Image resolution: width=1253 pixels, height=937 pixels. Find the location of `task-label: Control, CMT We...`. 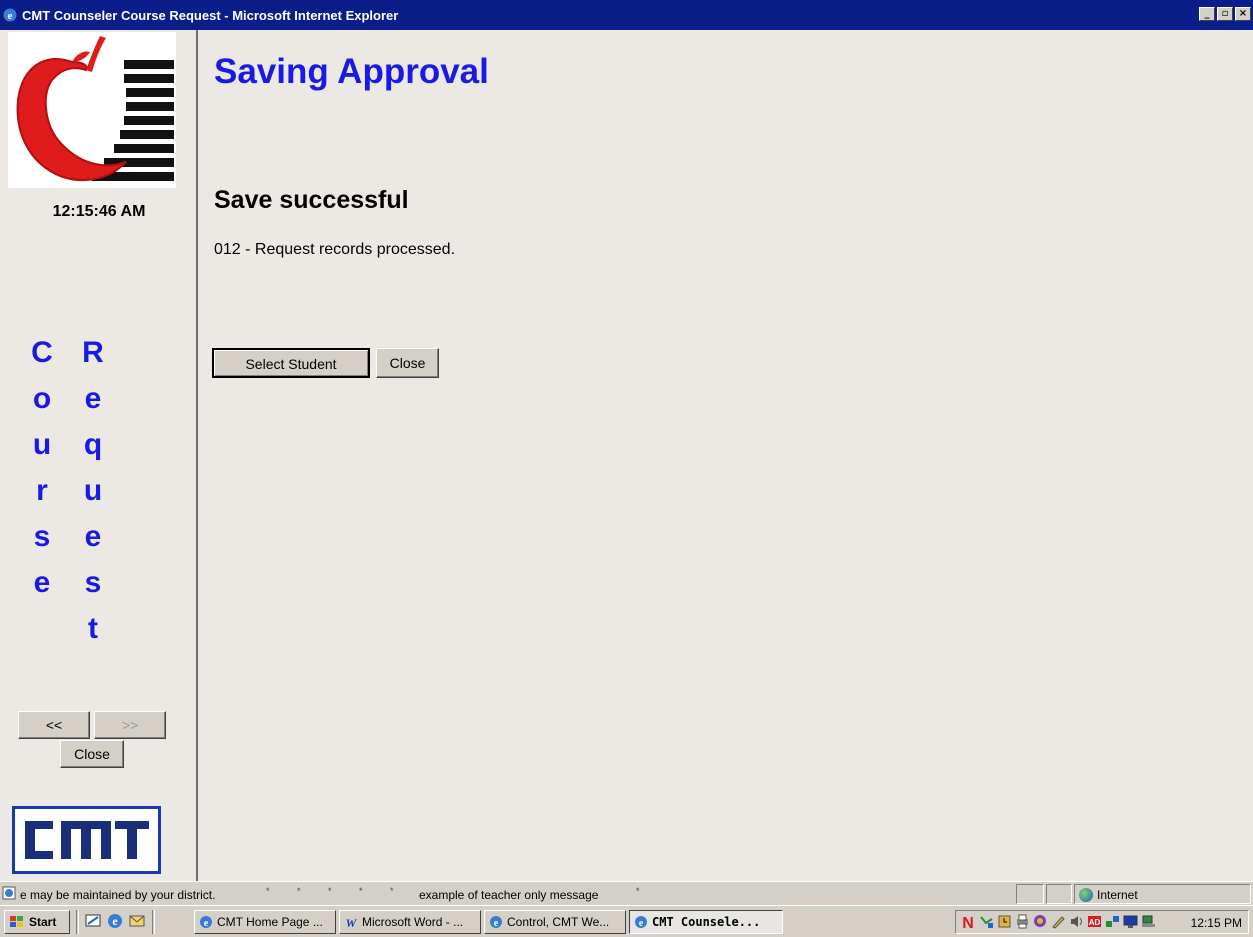

task-label: Control, CMT We... is located at coordinates (558, 922).